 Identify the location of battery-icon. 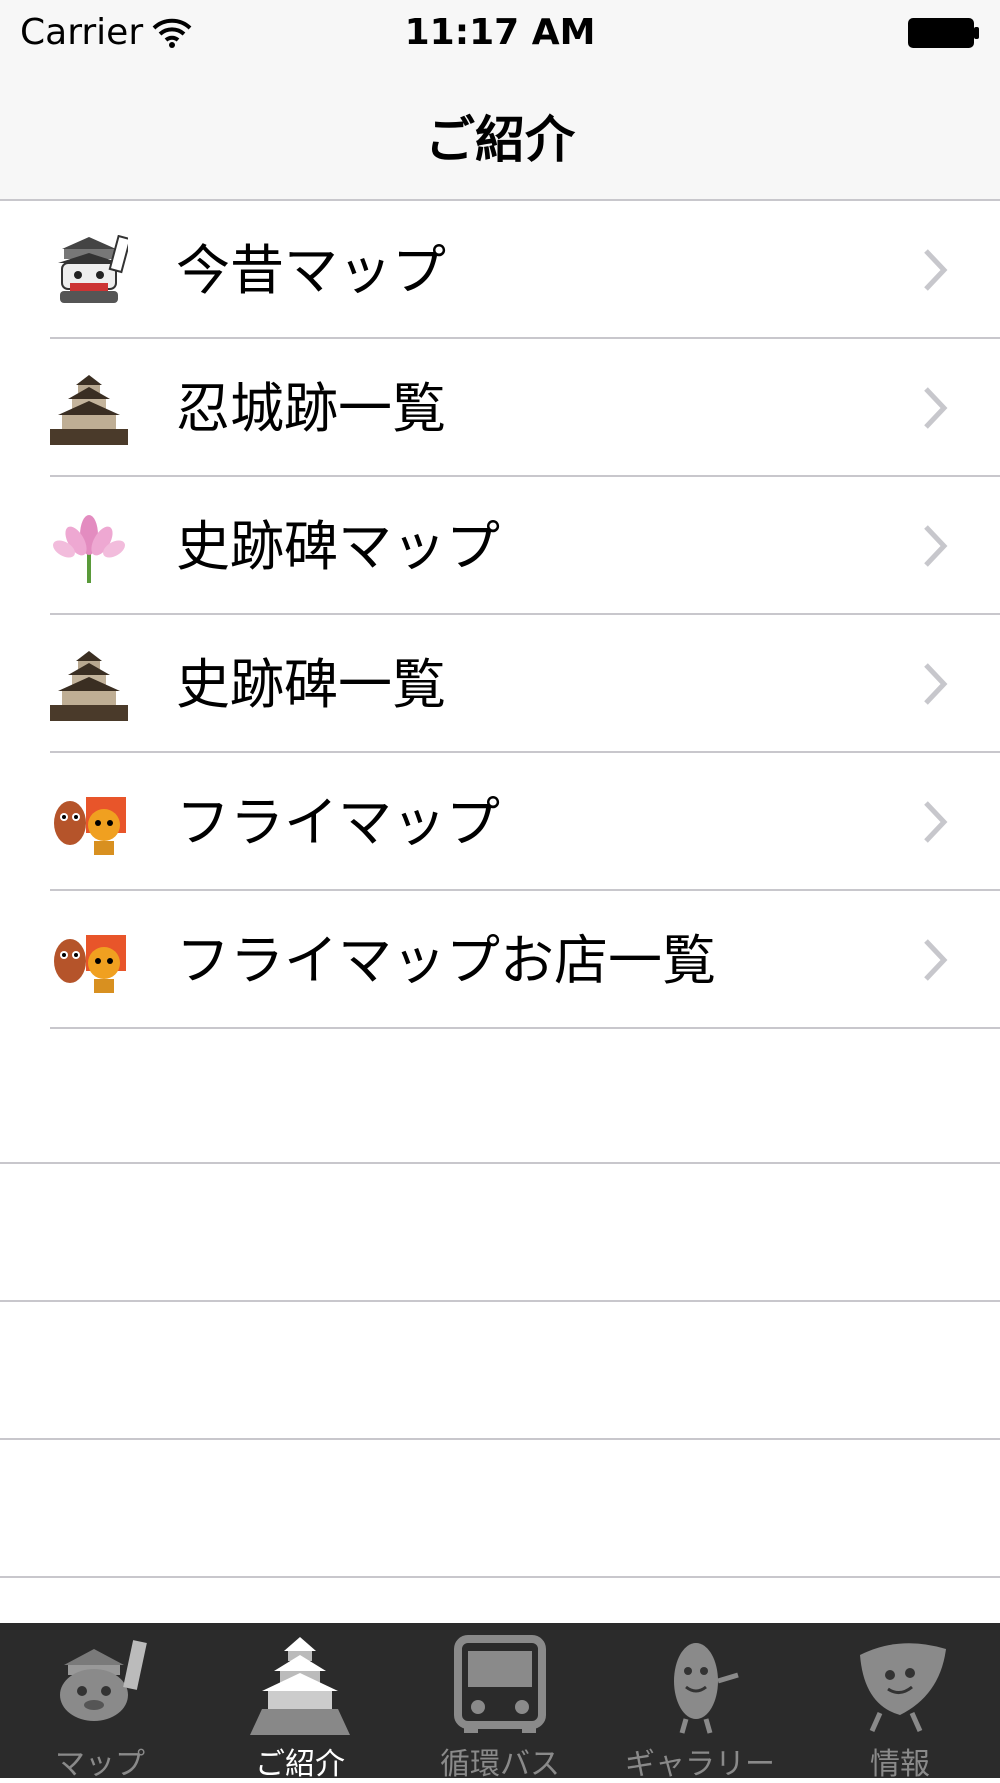
(943, 33).